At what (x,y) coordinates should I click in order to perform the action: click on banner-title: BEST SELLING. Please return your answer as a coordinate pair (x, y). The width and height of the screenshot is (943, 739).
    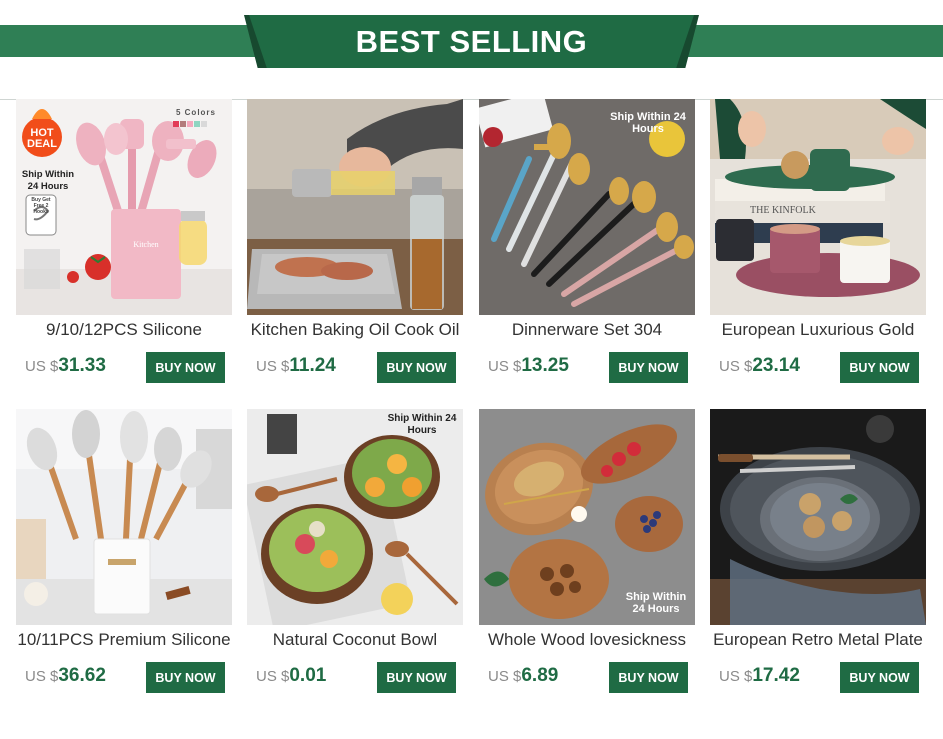
    Looking at the image, I should click on (471, 41).